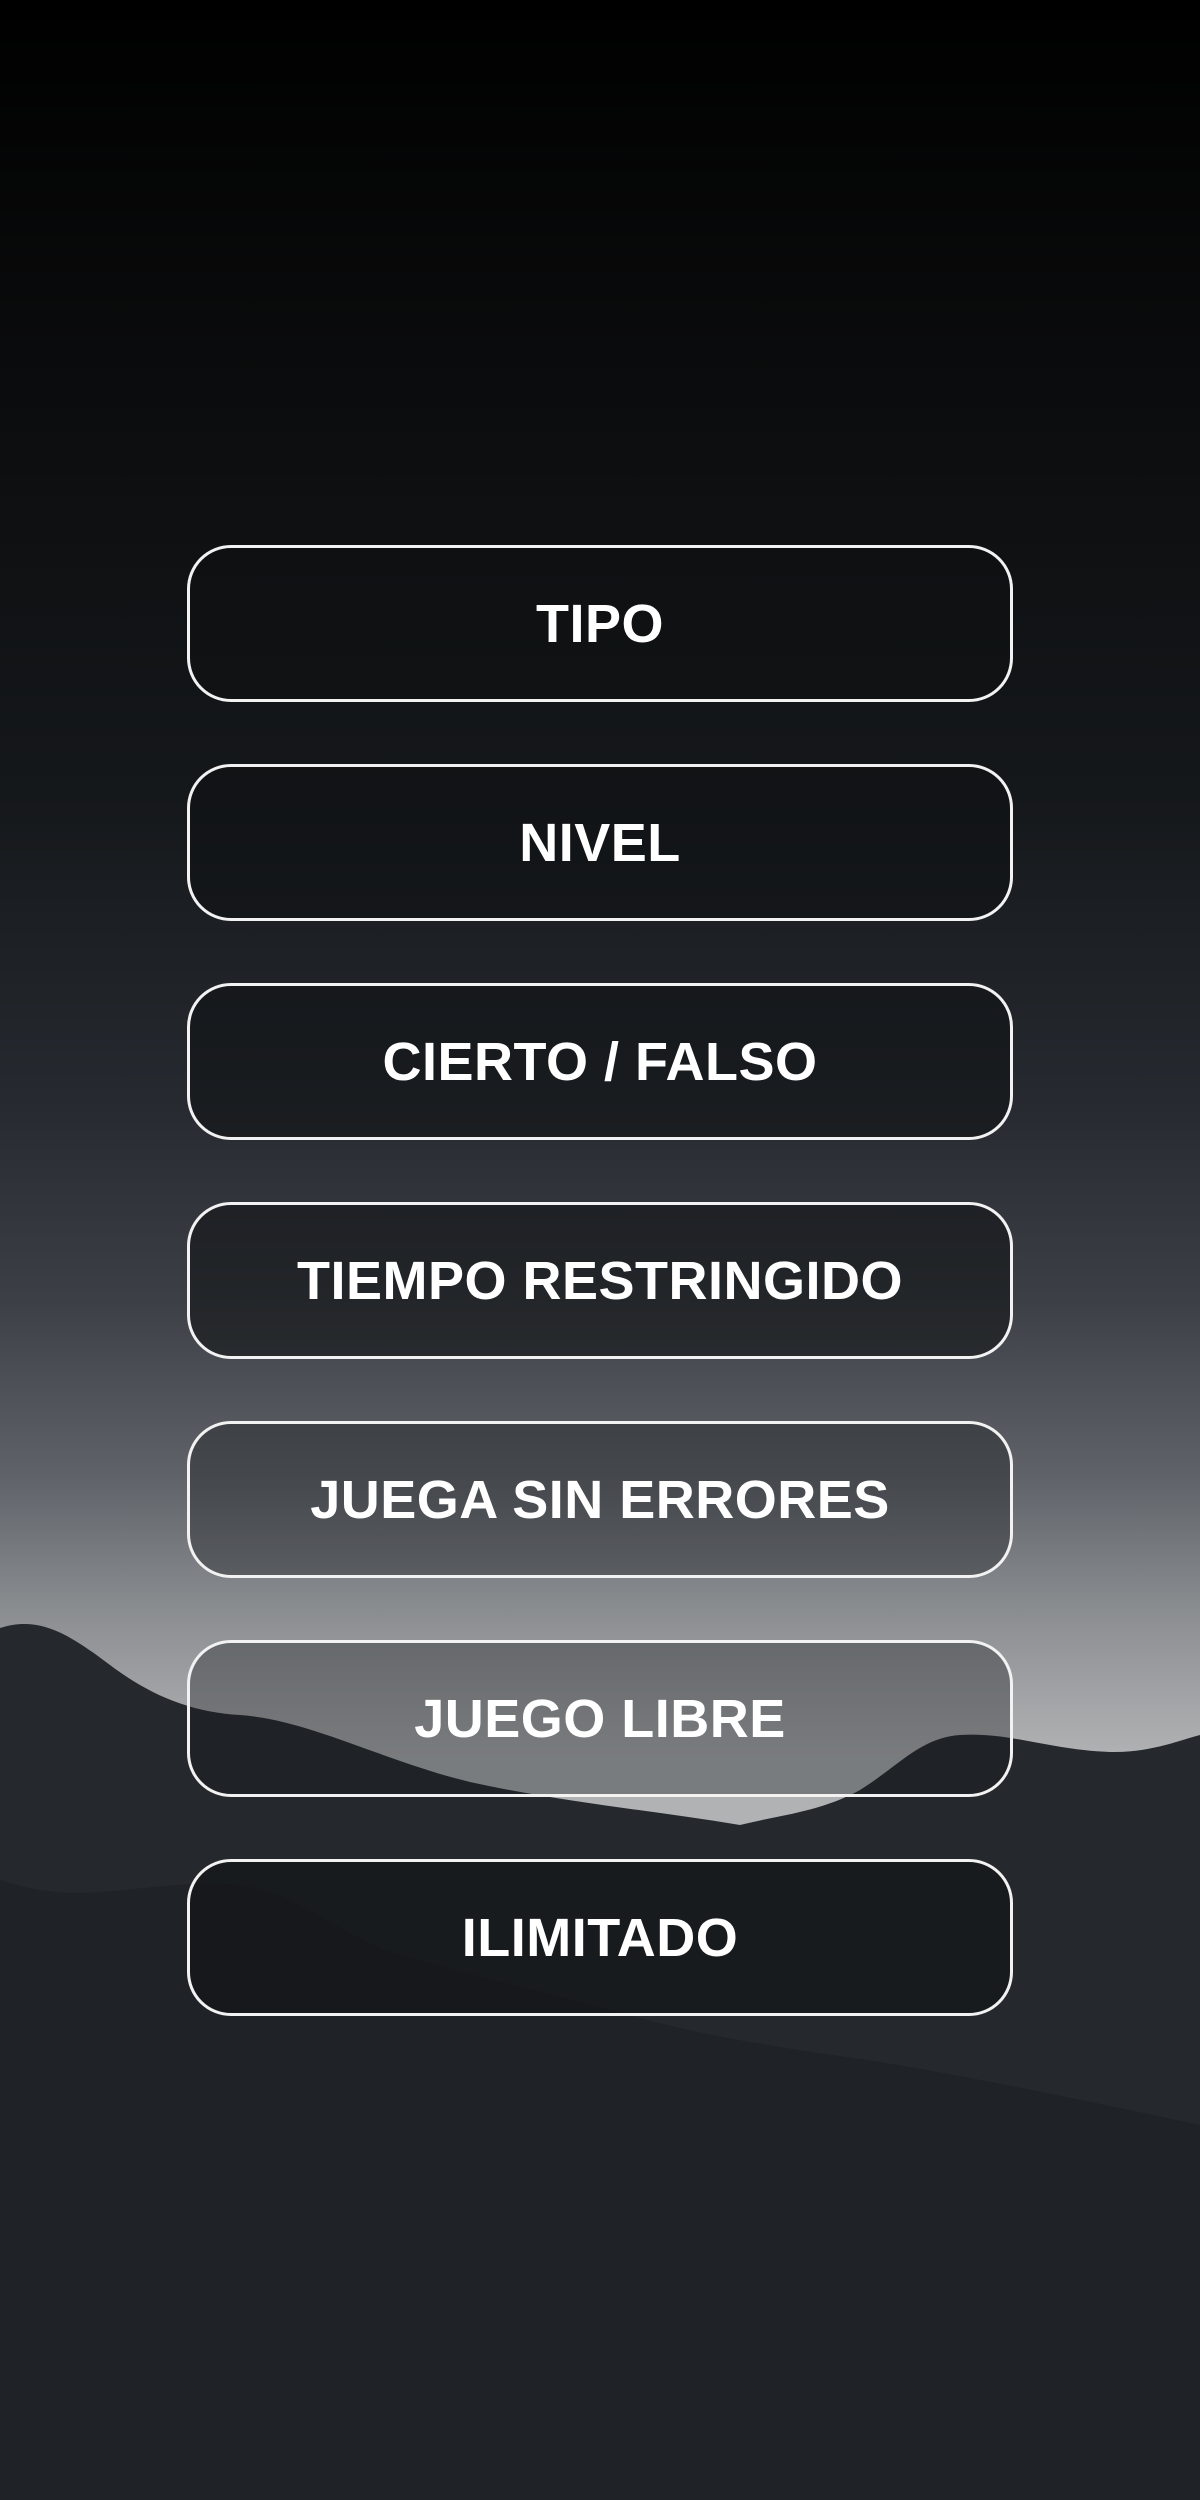  I want to click on juega-sin-errores-button: JUEGA SIN ERRORES, so click(600, 1499).